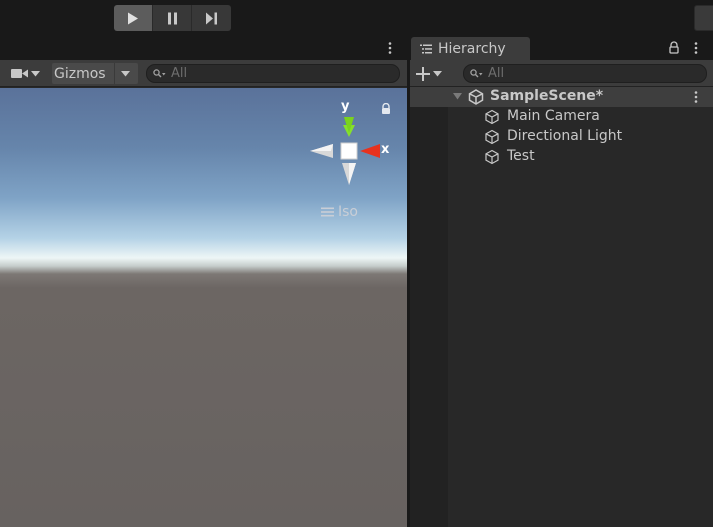 The height and width of the screenshot is (527, 713). What do you see at coordinates (203, 48) in the screenshot?
I see `scene-tab-bar` at bounding box center [203, 48].